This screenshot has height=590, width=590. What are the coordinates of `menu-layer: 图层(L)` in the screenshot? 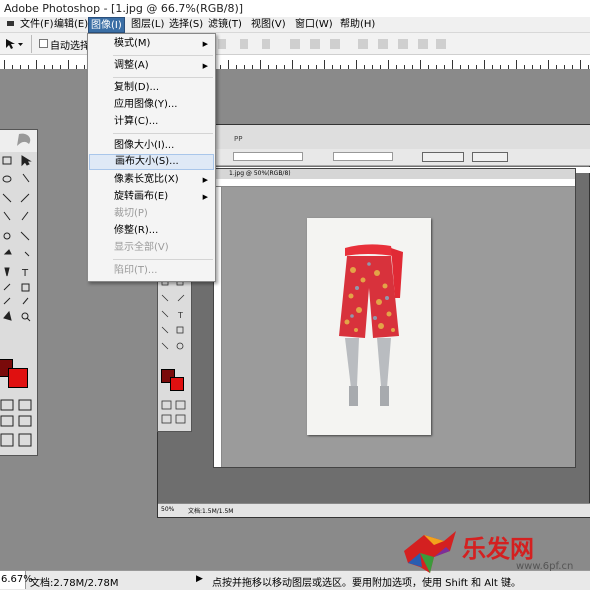 It's located at (147, 25).